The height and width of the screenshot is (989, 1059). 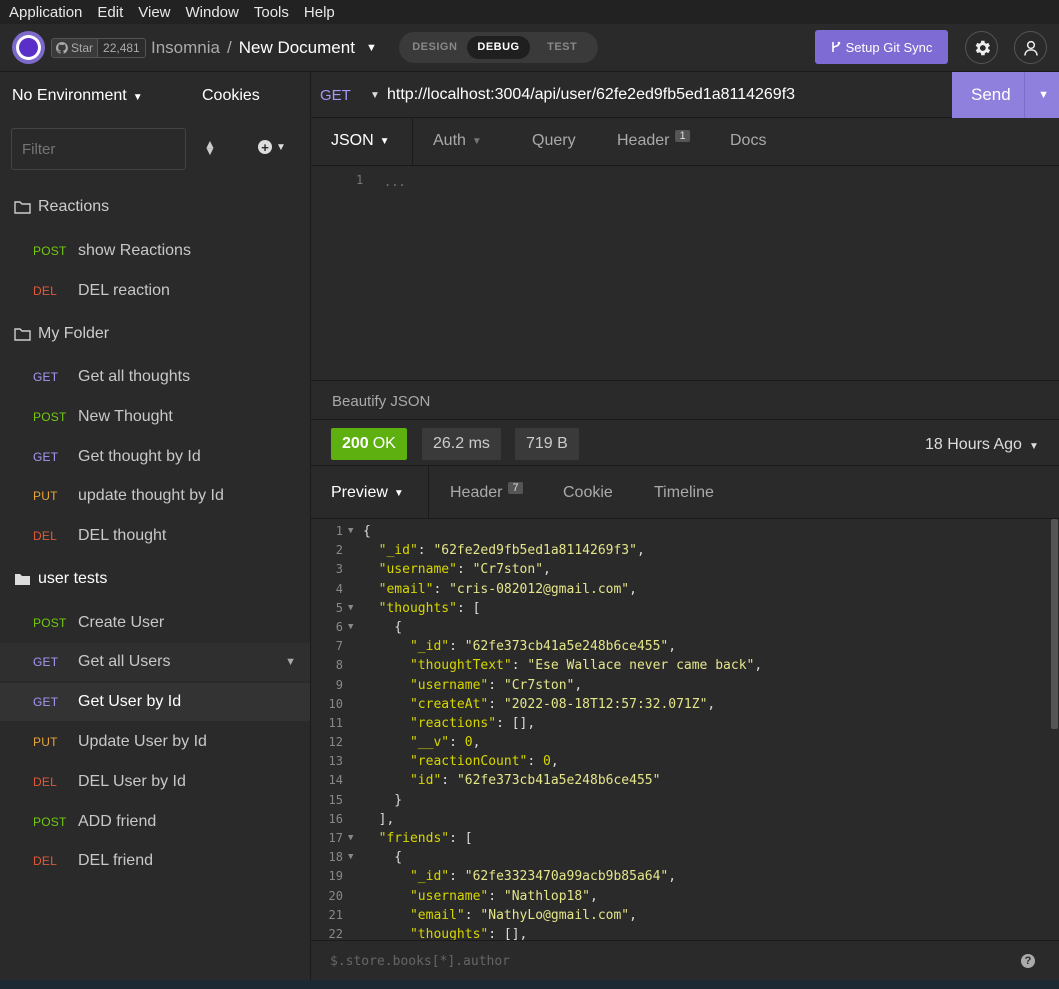 I want to click on menu-help: Help, so click(x=319, y=12).